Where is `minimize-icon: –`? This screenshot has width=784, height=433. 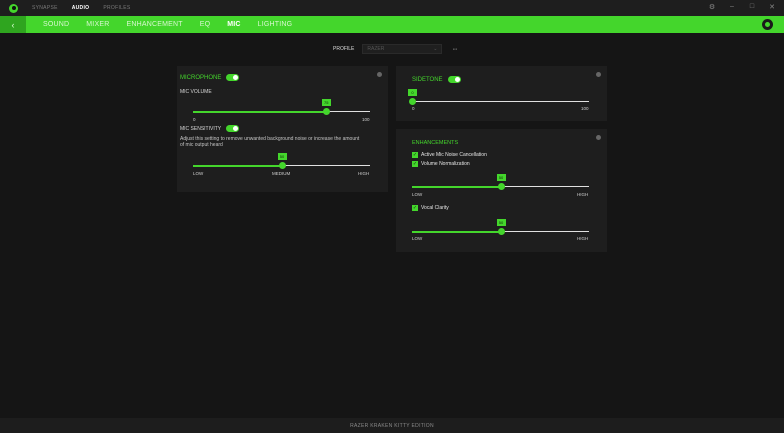
minimize-icon: – is located at coordinates (732, 7).